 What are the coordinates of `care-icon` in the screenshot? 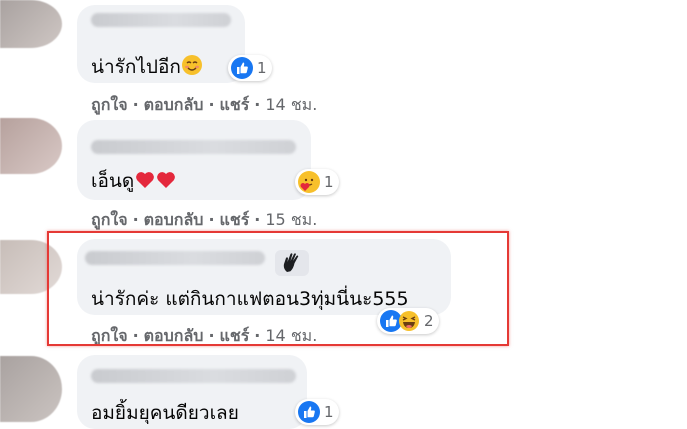 It's located at (309, 182).